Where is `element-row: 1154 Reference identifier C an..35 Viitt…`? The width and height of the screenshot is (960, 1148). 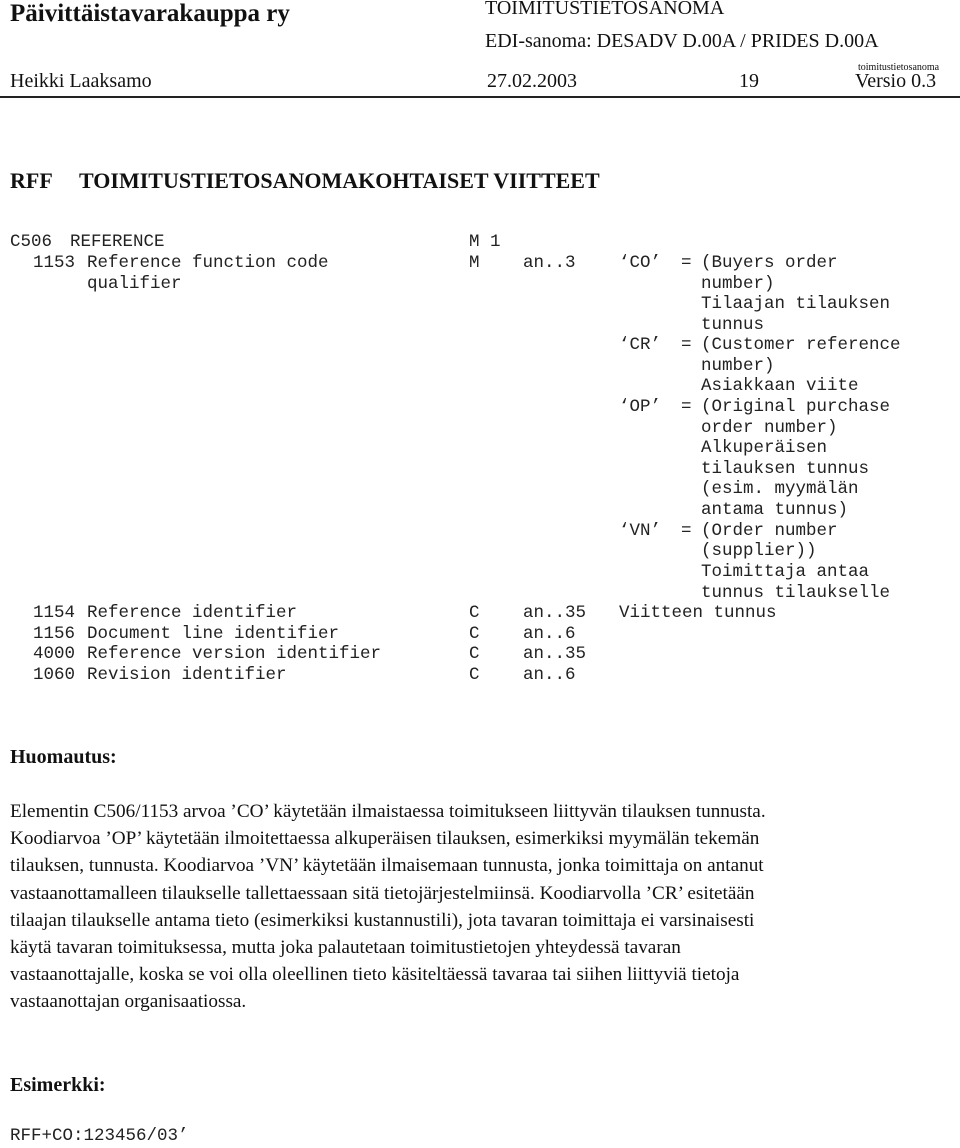
element-row: 1154 Reference identifier C an..35 Viitt… is located at coordinates (480, 613).